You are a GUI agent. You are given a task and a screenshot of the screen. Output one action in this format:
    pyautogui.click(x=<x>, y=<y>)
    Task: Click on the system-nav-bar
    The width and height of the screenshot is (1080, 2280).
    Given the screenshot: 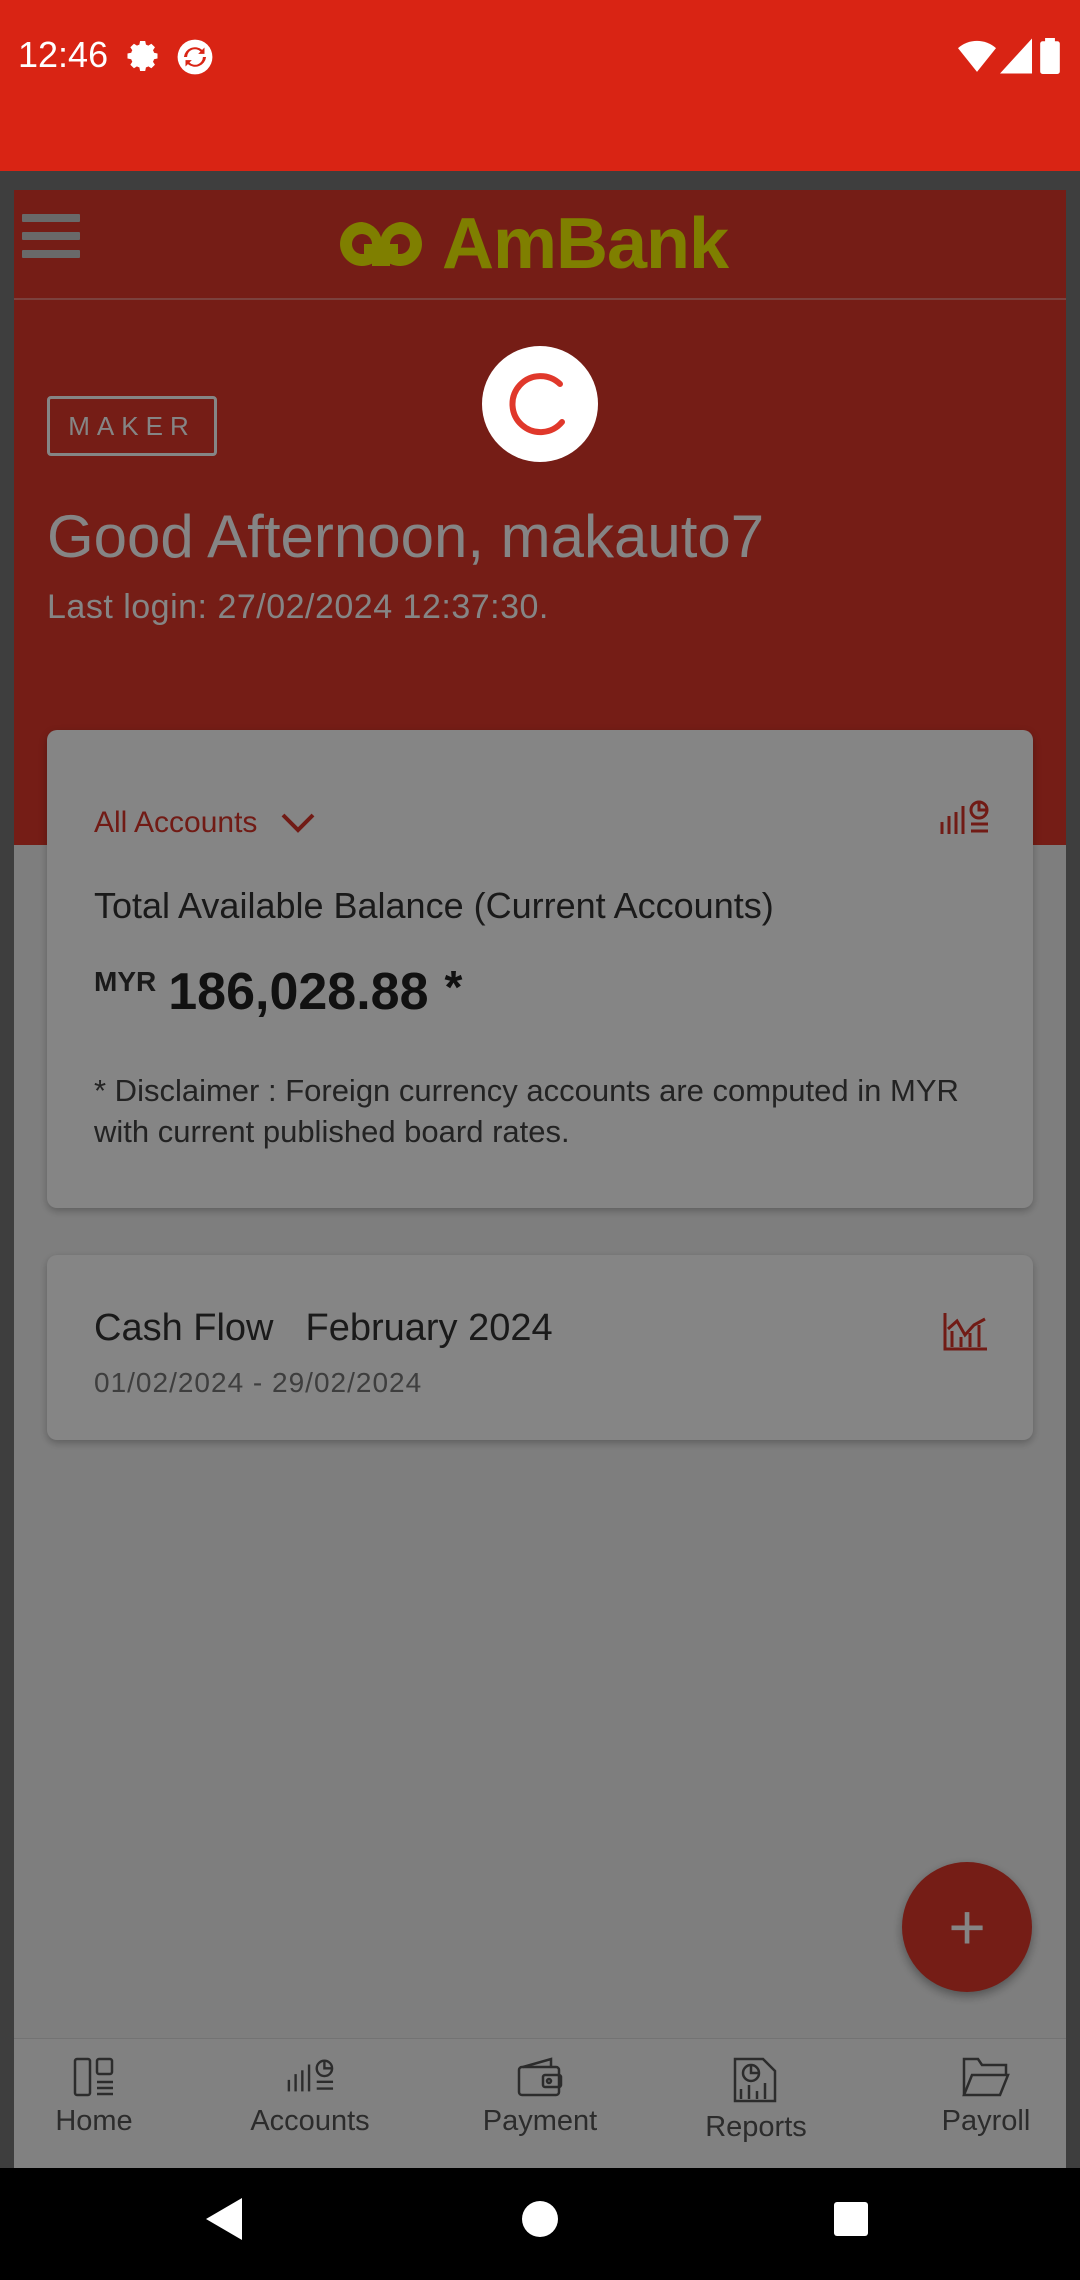 What is the action you would take?
    pyautogui.click(x=540, y=2224)
    